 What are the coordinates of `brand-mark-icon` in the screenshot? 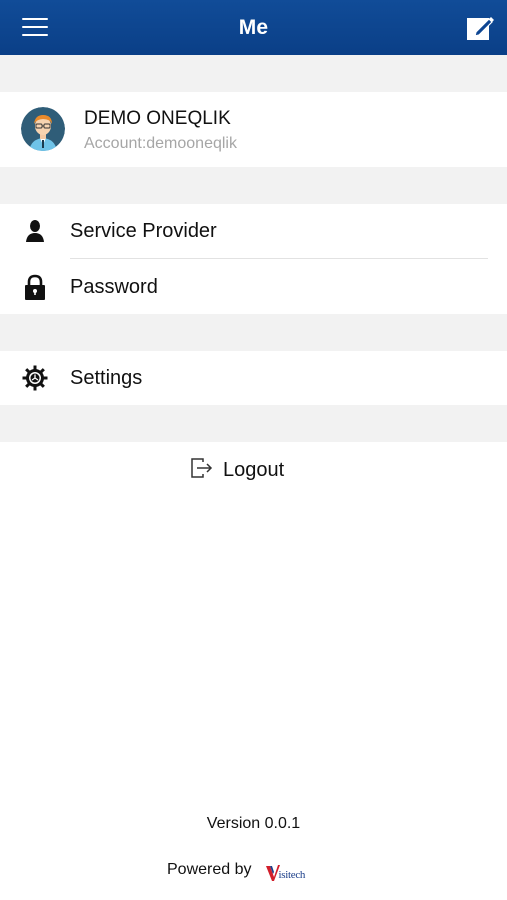 It's located at (272, 873).